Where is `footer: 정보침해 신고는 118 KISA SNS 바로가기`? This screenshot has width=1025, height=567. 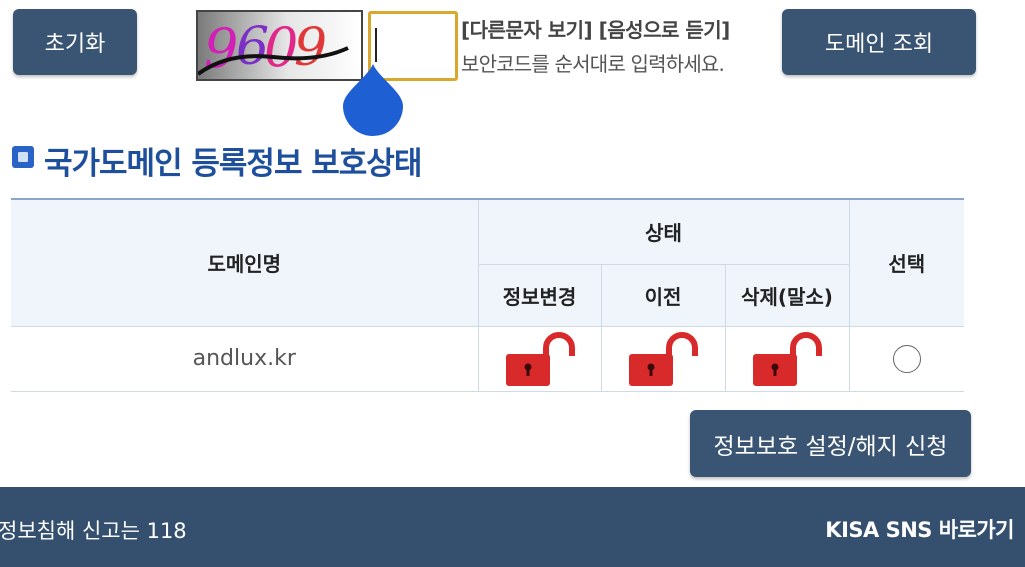 footer: 정보침해 신고는 118 KISA SNS 바로가기 is located at coordinates (512, 527).